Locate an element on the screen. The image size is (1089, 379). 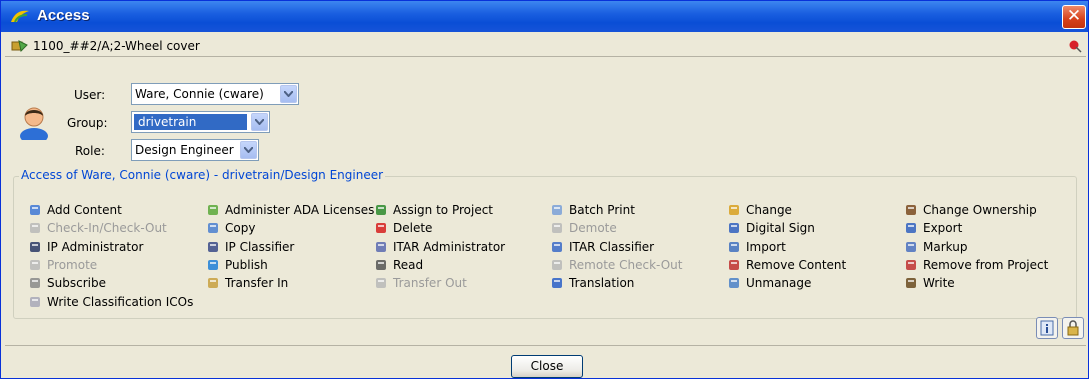
permission-label: Export is located at coordinates (943, 228).